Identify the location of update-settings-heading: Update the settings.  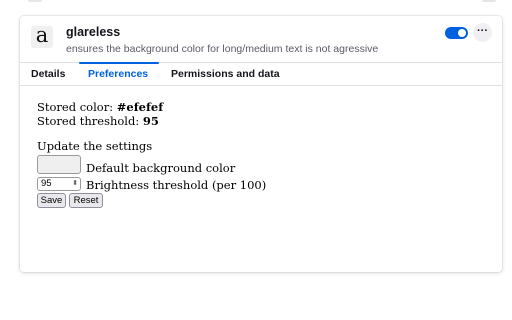
(95, 146).